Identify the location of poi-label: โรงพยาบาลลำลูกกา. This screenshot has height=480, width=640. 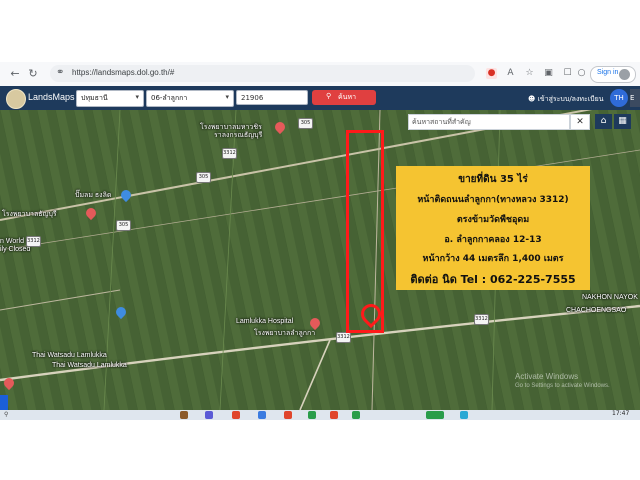
(285, 333).